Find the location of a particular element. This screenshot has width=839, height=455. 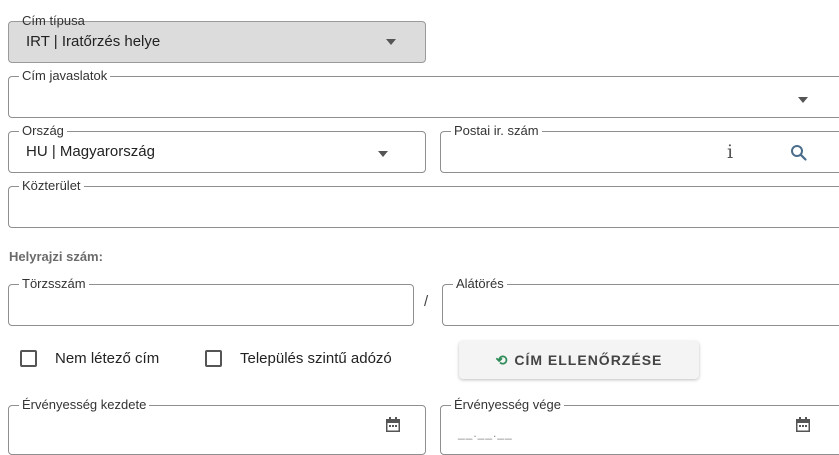

address-type-value: IRT | Iratőrzés helye is located at coordinates (93, 41).